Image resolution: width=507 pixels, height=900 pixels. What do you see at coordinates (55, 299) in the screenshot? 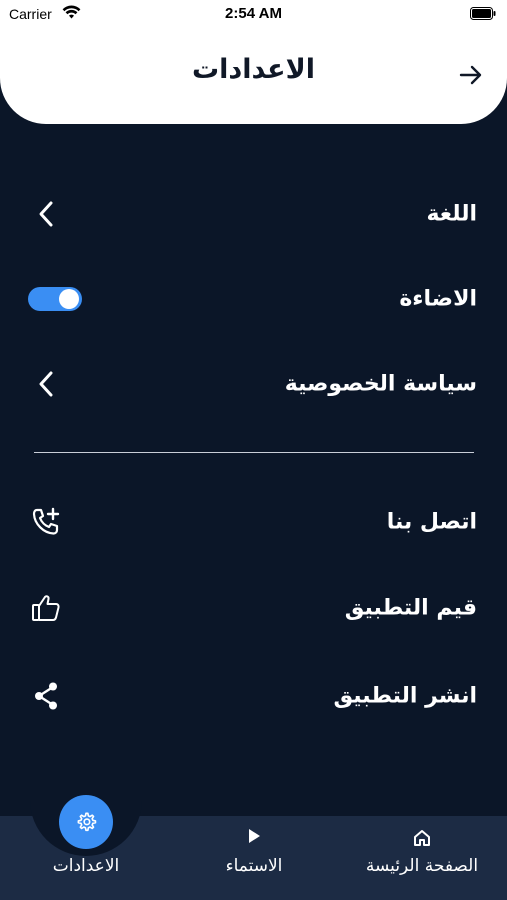
I see `lighting-toggle` at bounding box center [55, 299].